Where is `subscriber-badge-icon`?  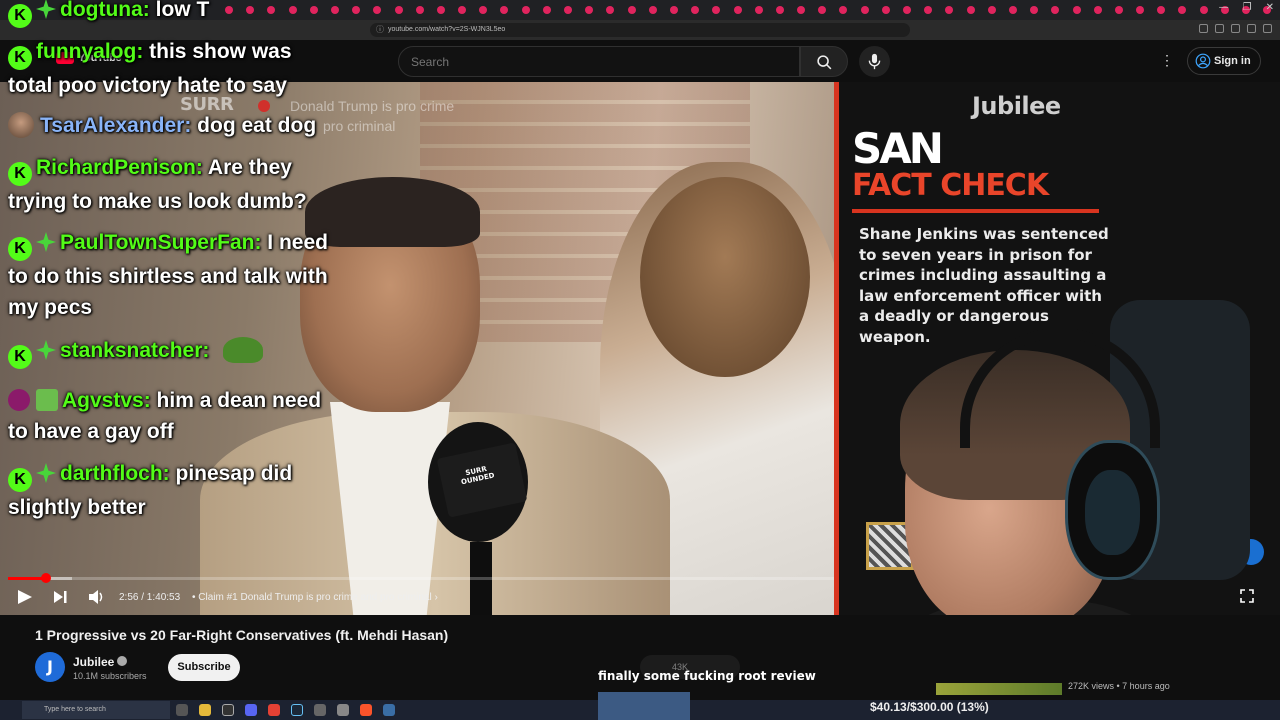 subscriber-badge-icon is located at coordinates (19, 400).